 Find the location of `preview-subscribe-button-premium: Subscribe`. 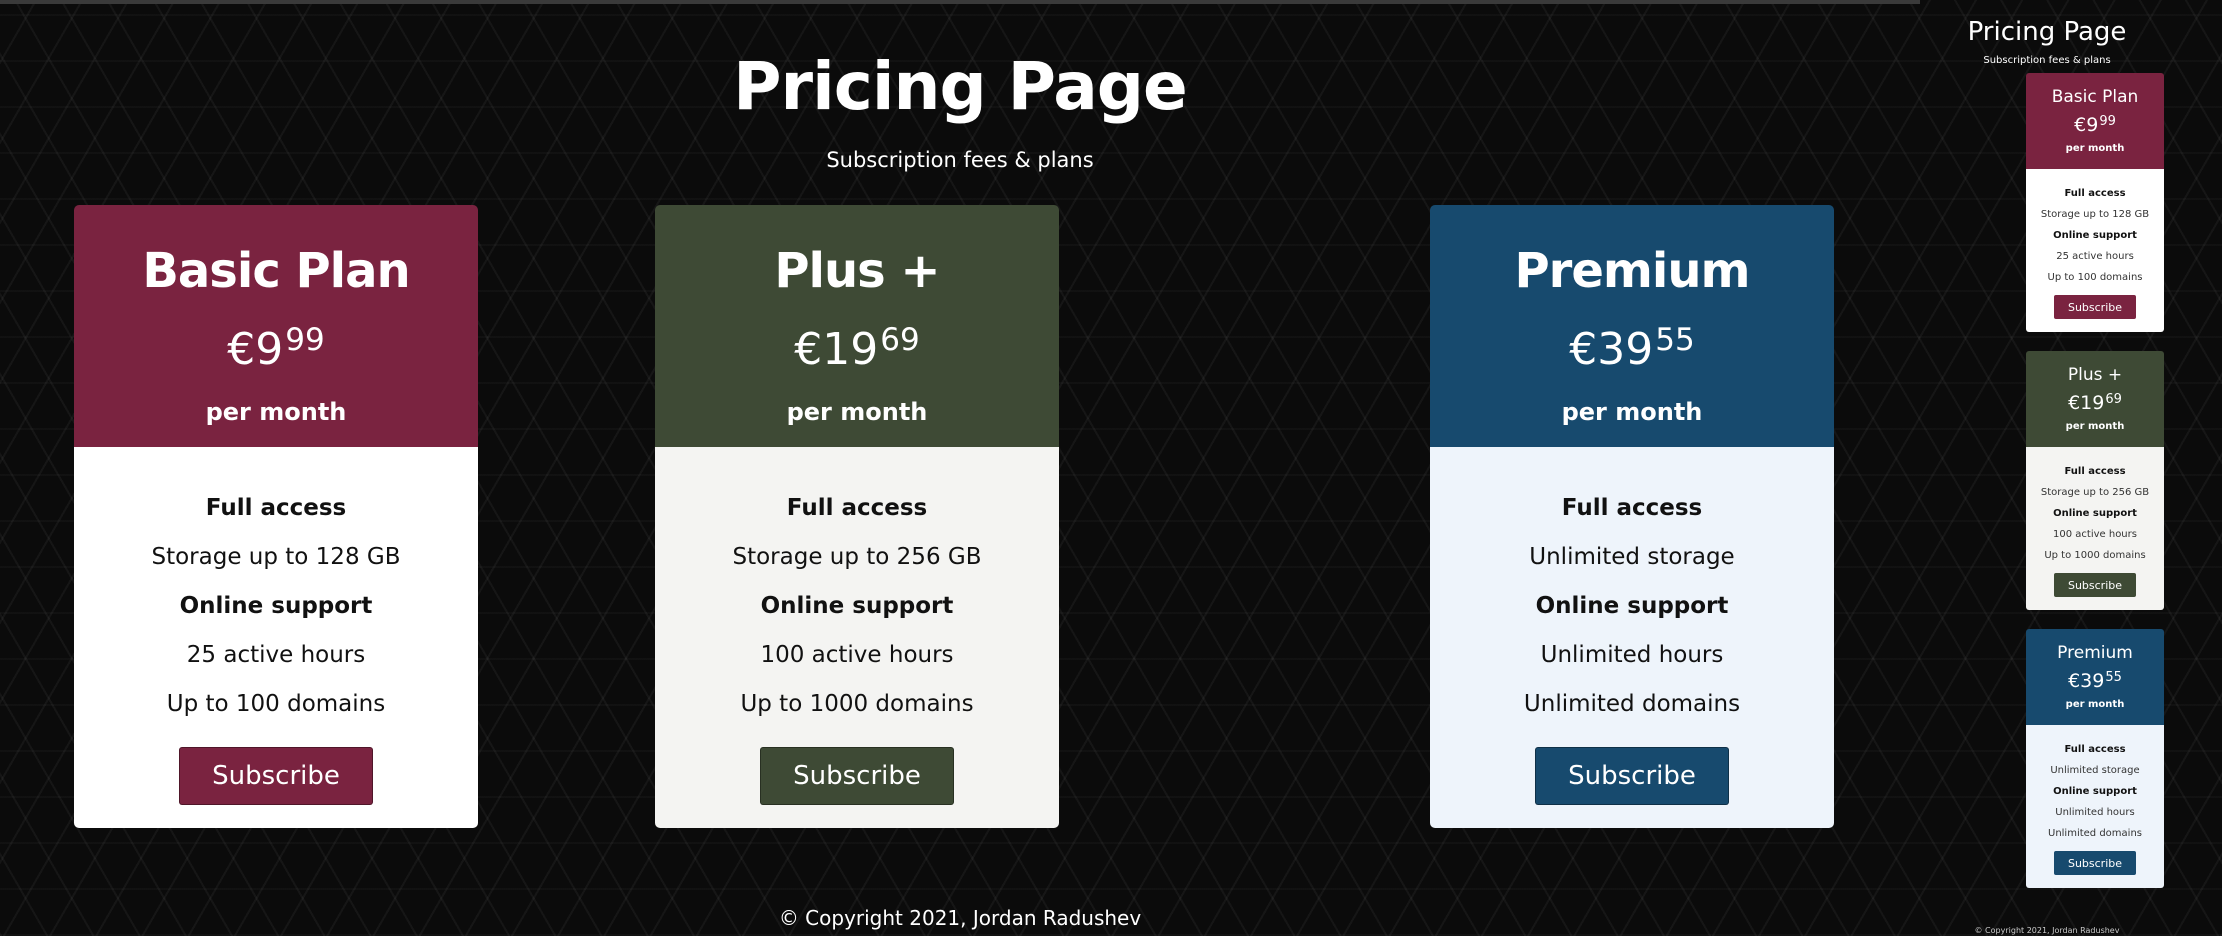

preview-subscribe-button-premium: Subscribe is located at coordinates (2095, 863).